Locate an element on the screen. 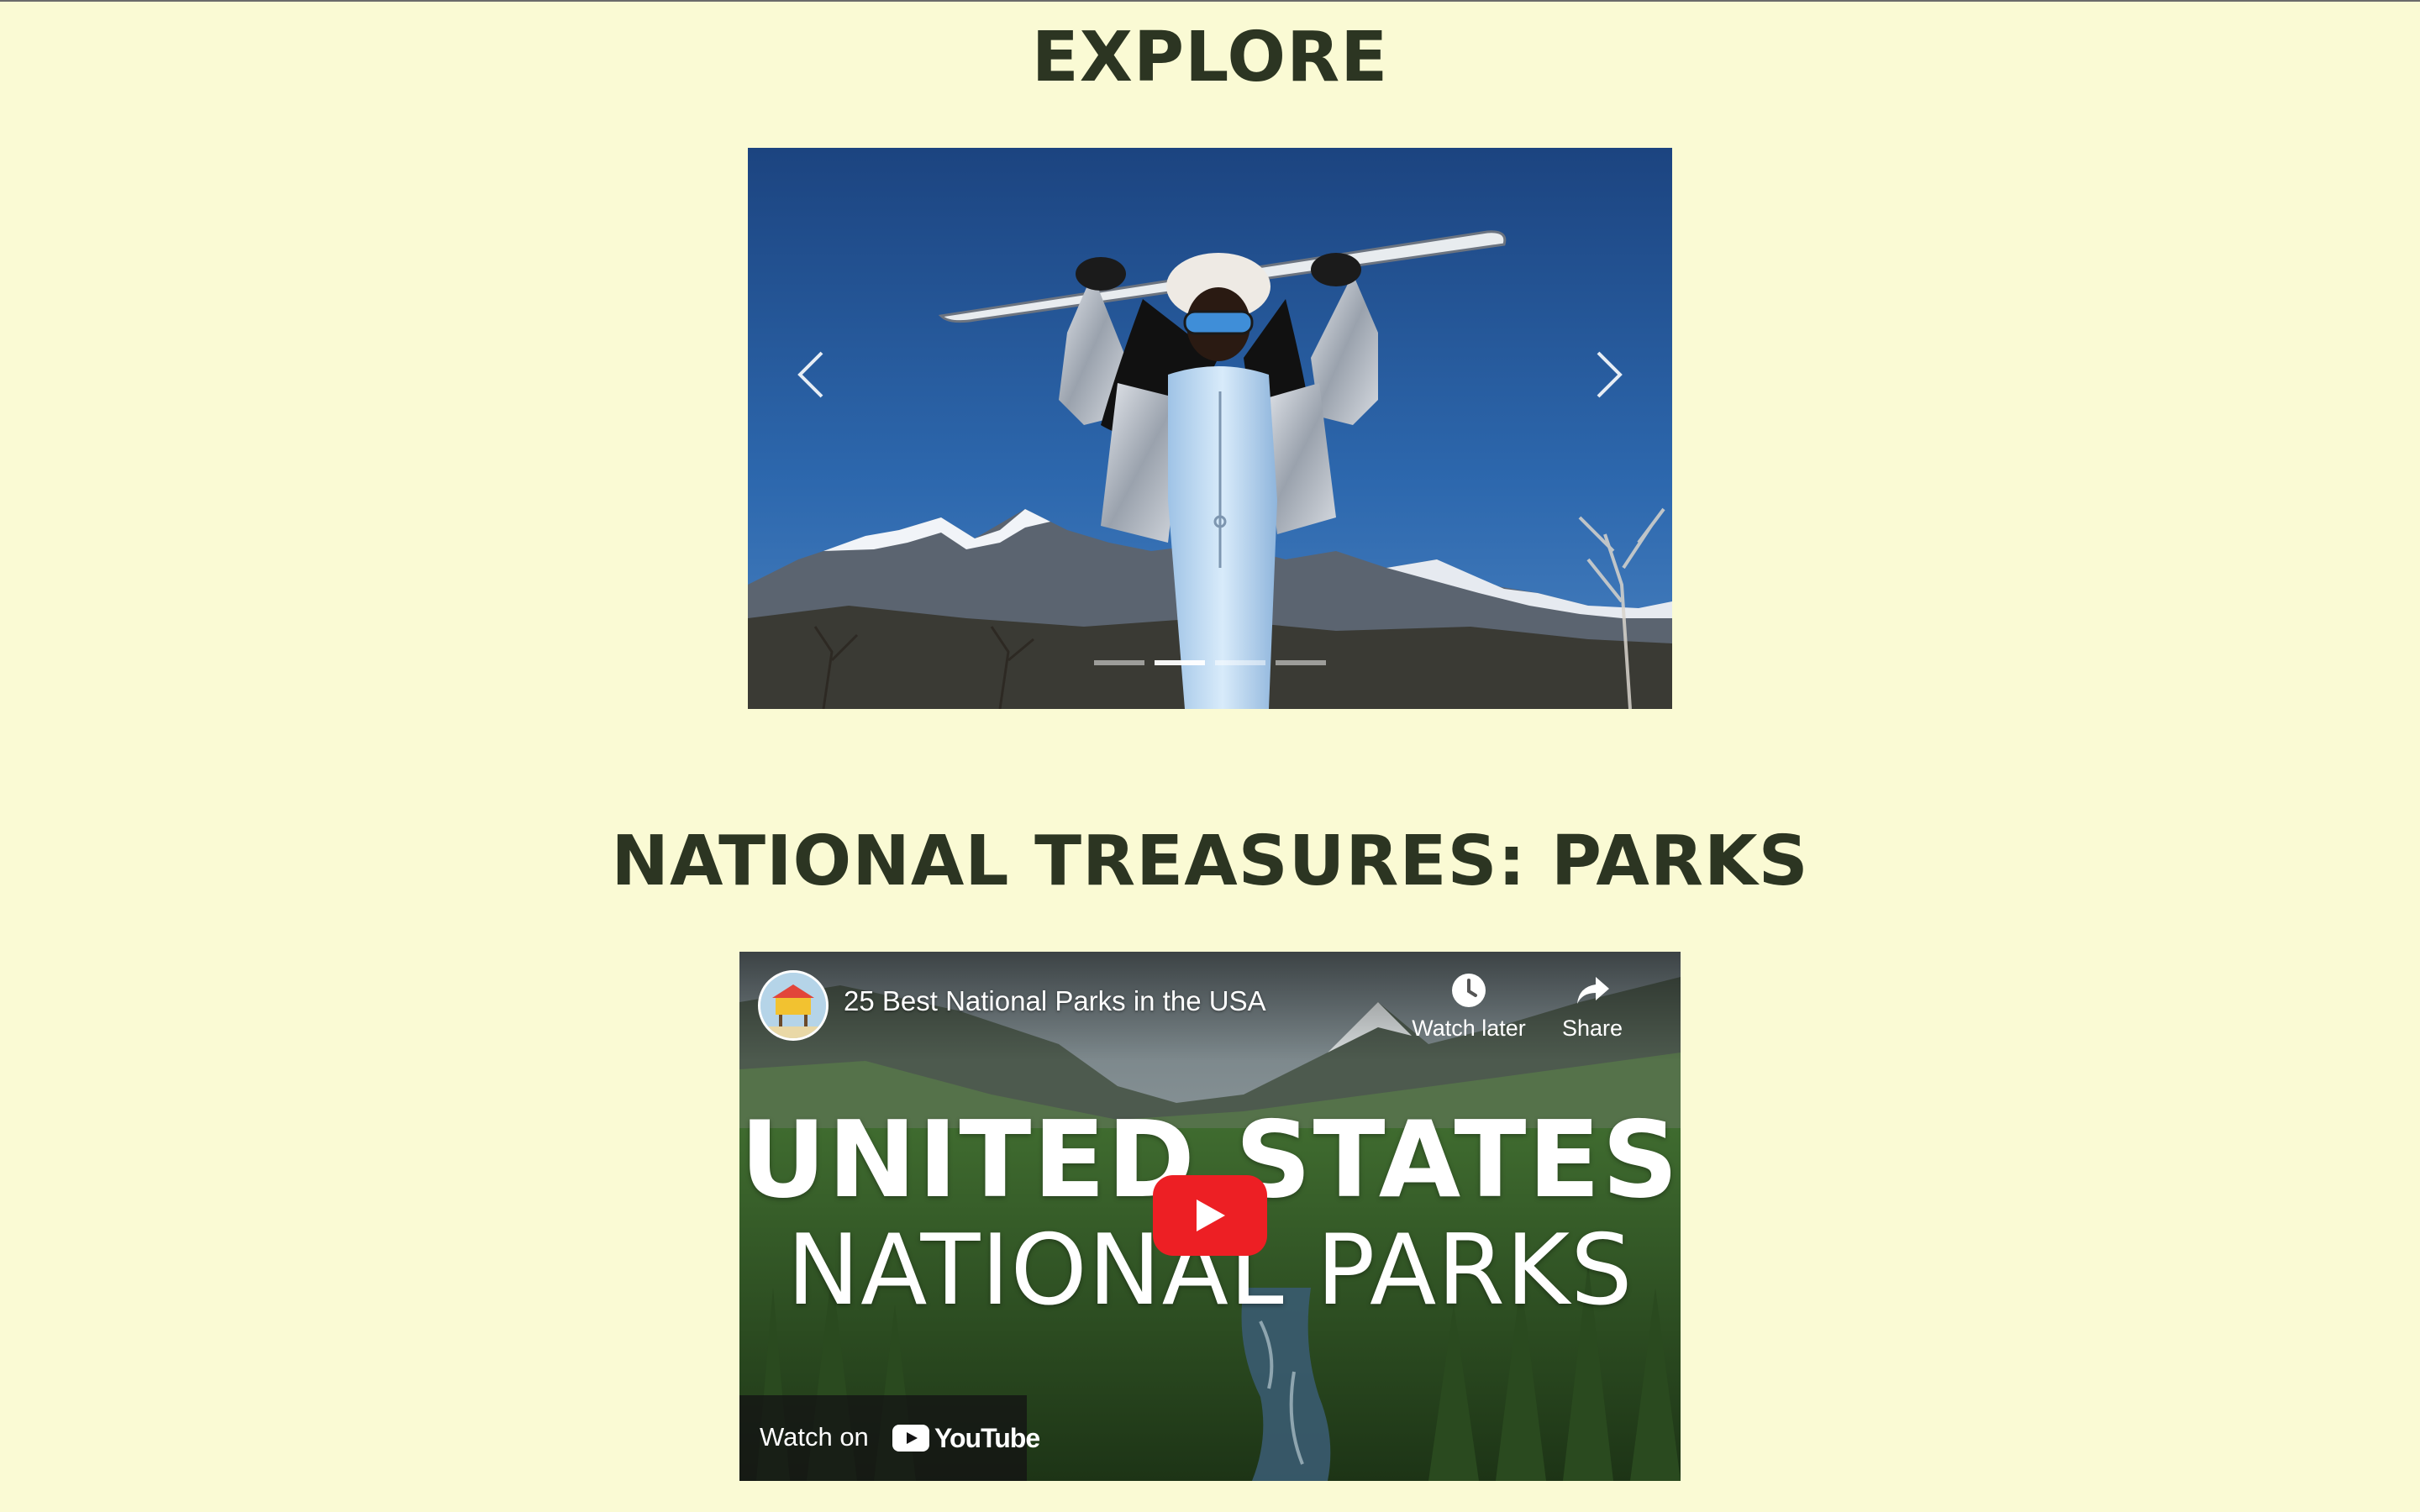 This screenshot has width=2420, height=1512. watch-on-label: Watch on is located at coordinates (814, 1437).